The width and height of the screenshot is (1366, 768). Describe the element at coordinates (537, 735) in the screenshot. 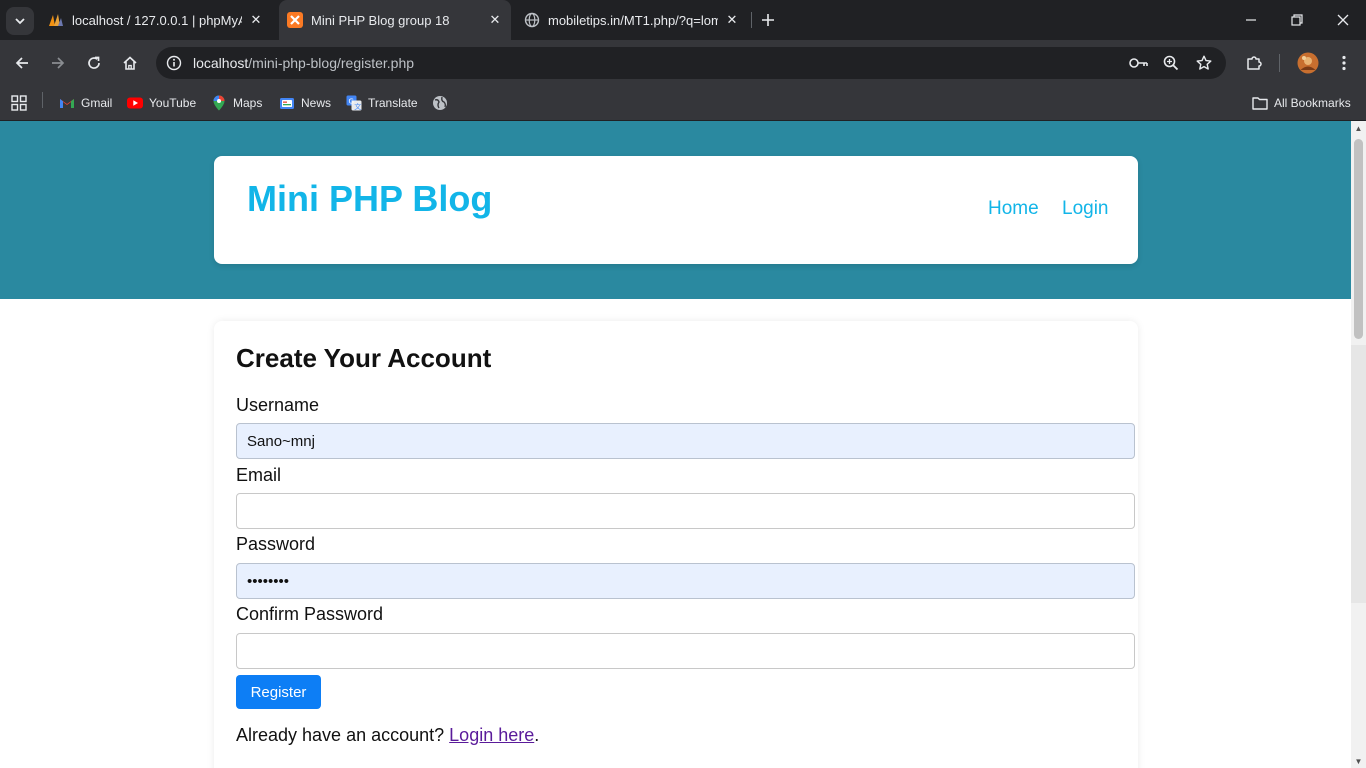

I see `login-prompt-period: .` at that location.